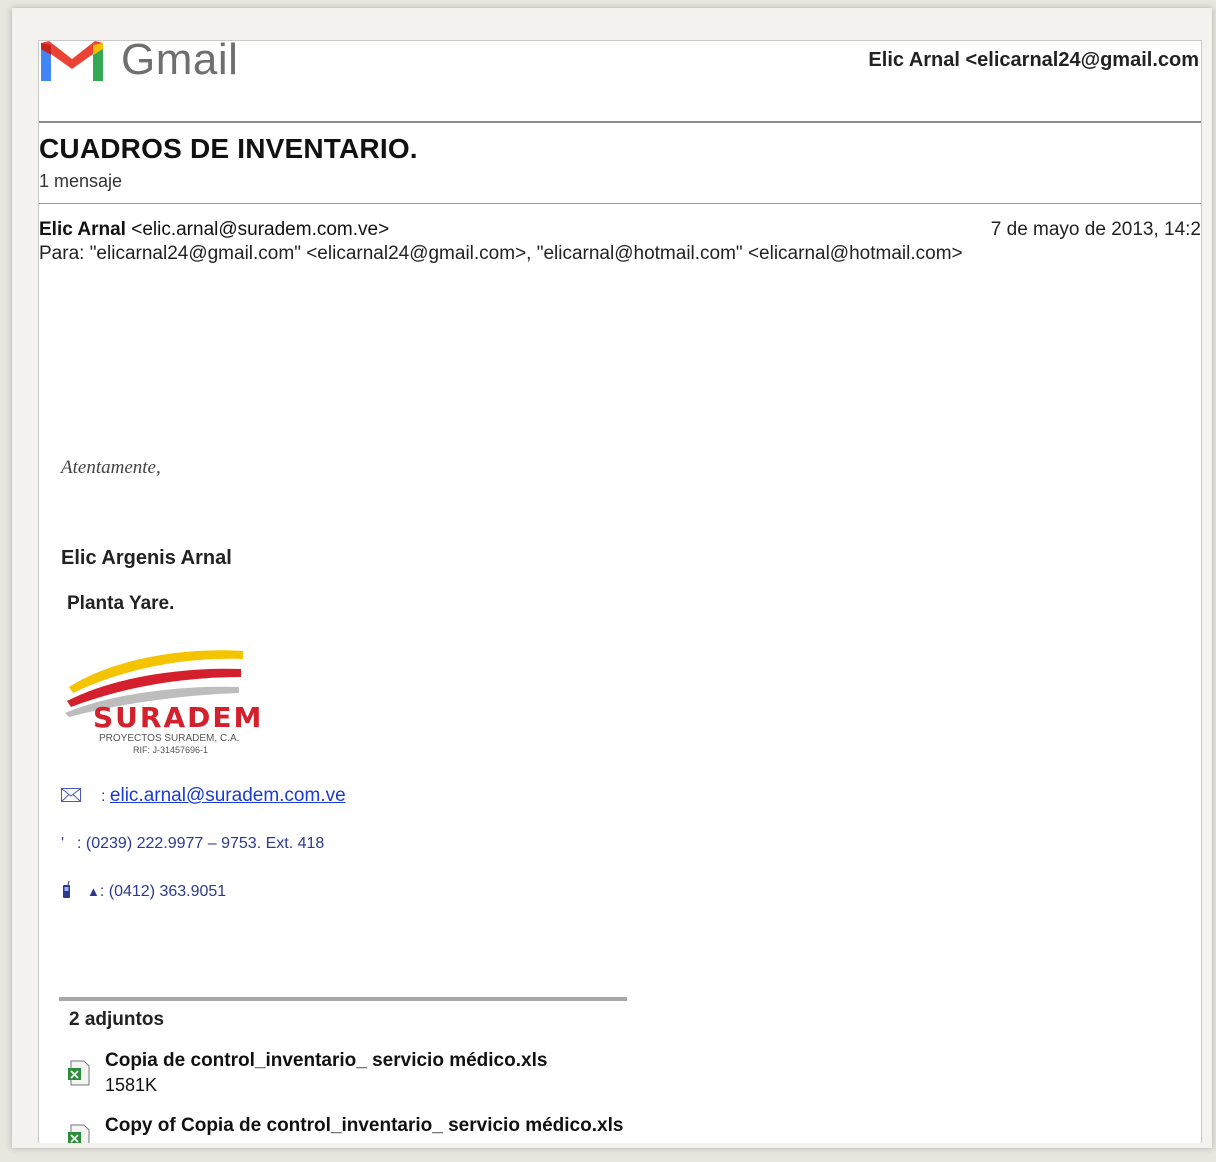 This screenshot has width=1216, height=1162. I want to click on logo-wordmark: SURADEM, so click(178, 717).